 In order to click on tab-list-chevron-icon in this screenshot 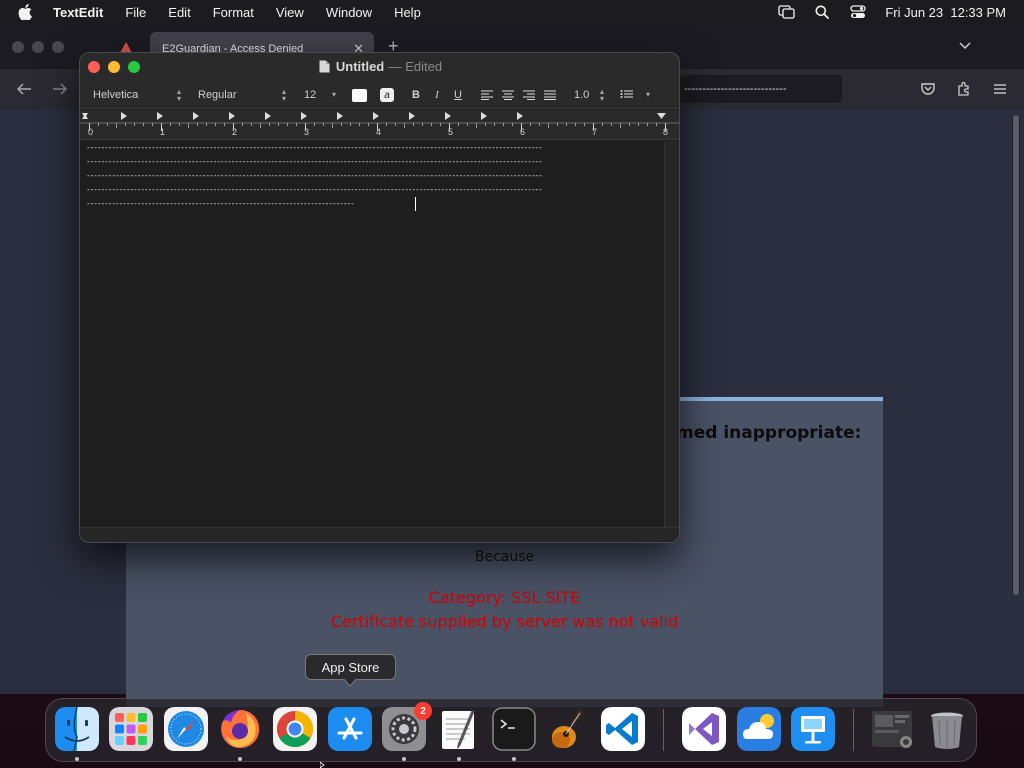, I will do `click(965, 47)`.